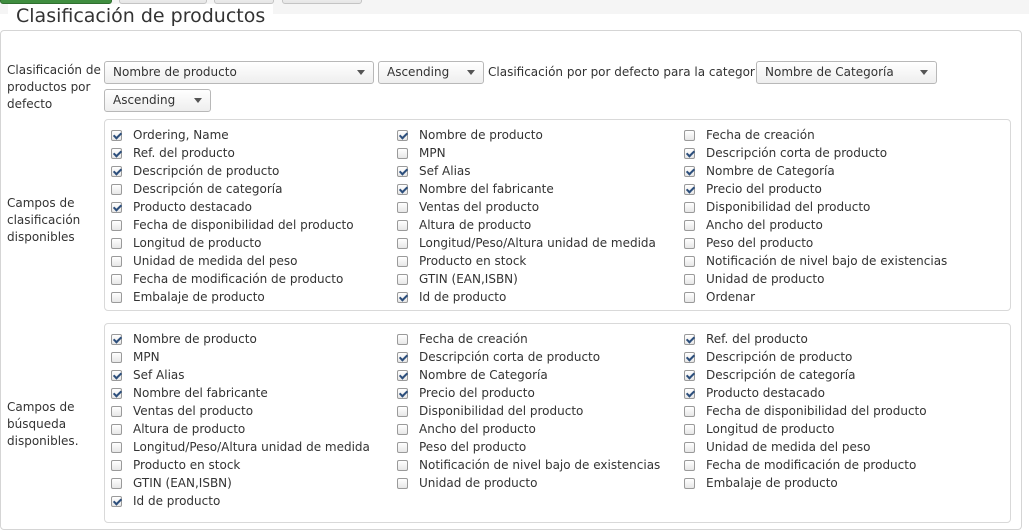 This screenshot has height=530, width=1029. I want to click on default-sort-order-select: Ascending, so click(431, 72).